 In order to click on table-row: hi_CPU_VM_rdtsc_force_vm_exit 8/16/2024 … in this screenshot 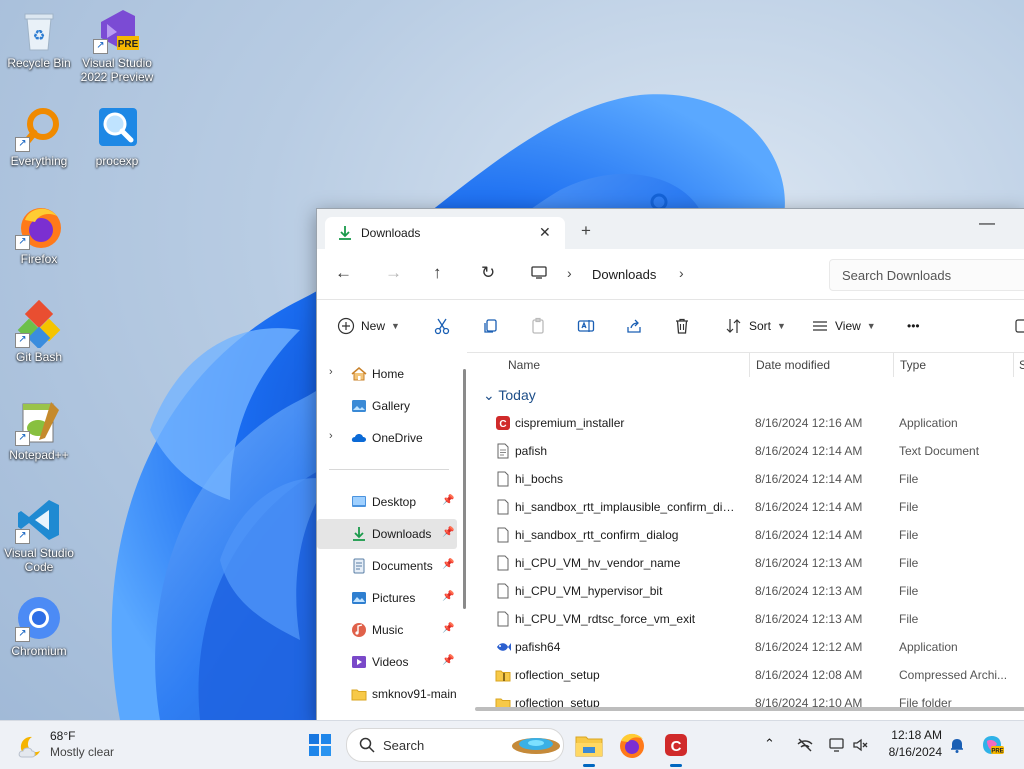, I will do `click(749, 619)`.